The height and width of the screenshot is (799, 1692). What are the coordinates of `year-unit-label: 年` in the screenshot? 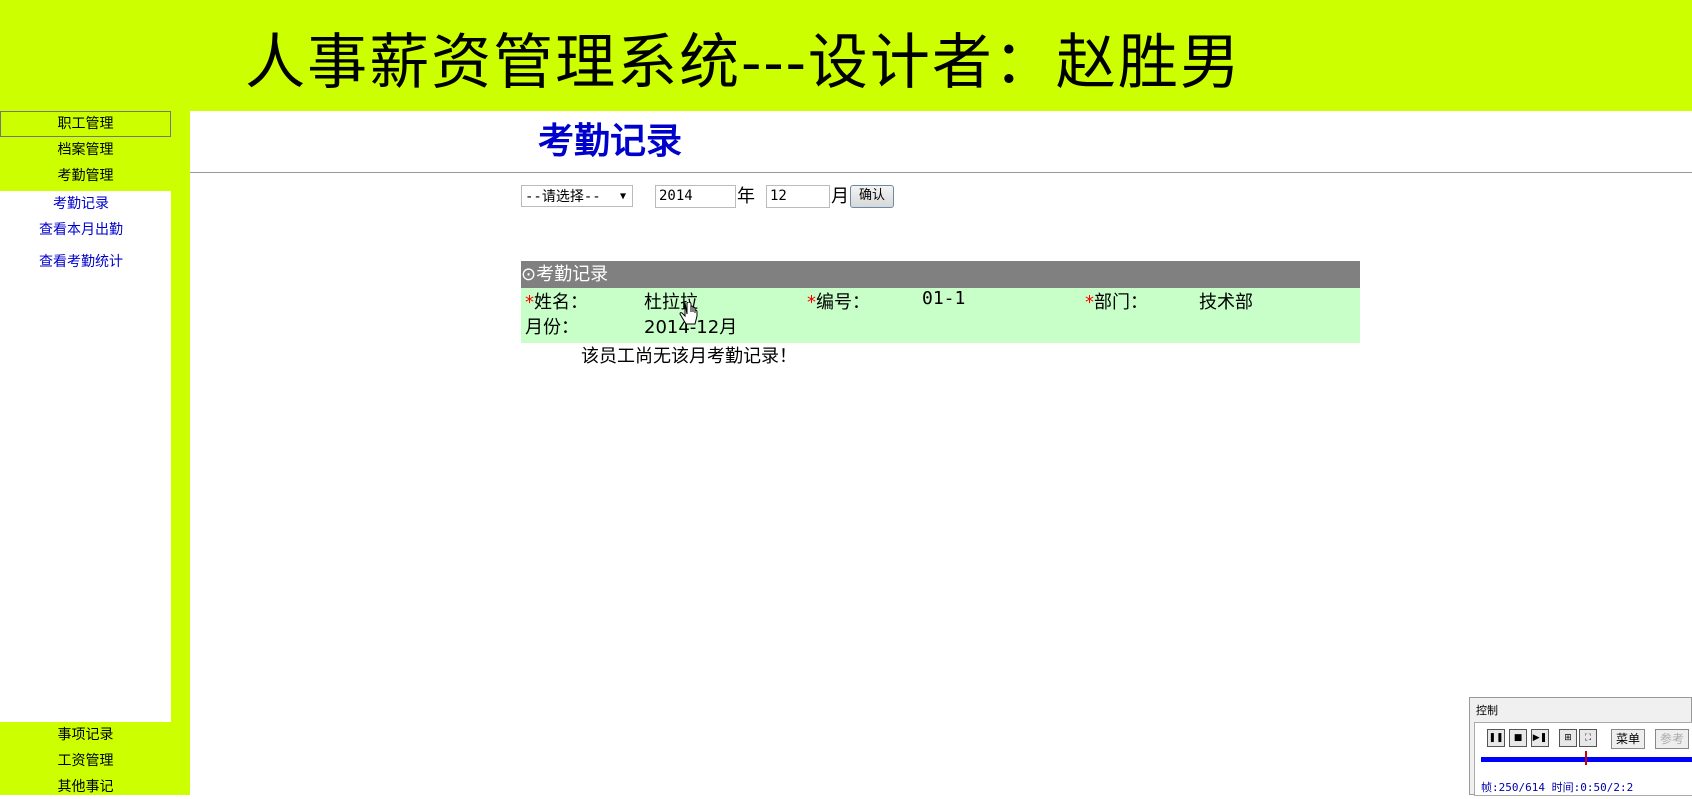 It's located at (746, 196).